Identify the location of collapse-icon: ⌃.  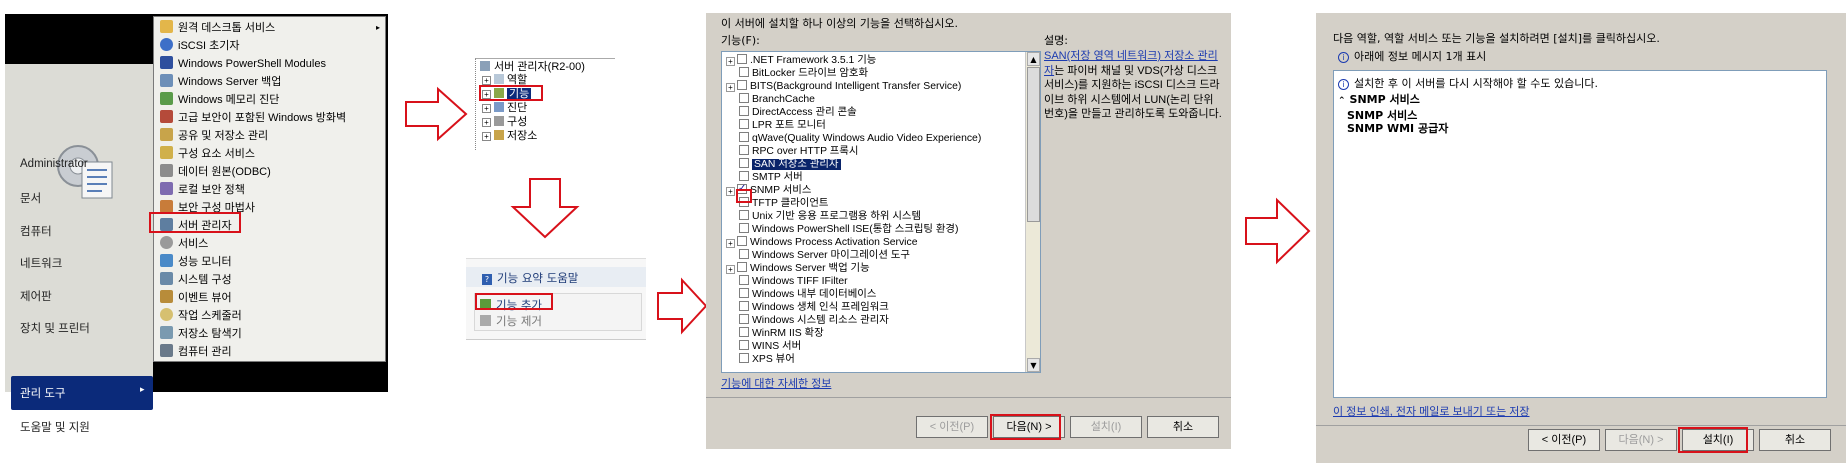
(1342, 101).